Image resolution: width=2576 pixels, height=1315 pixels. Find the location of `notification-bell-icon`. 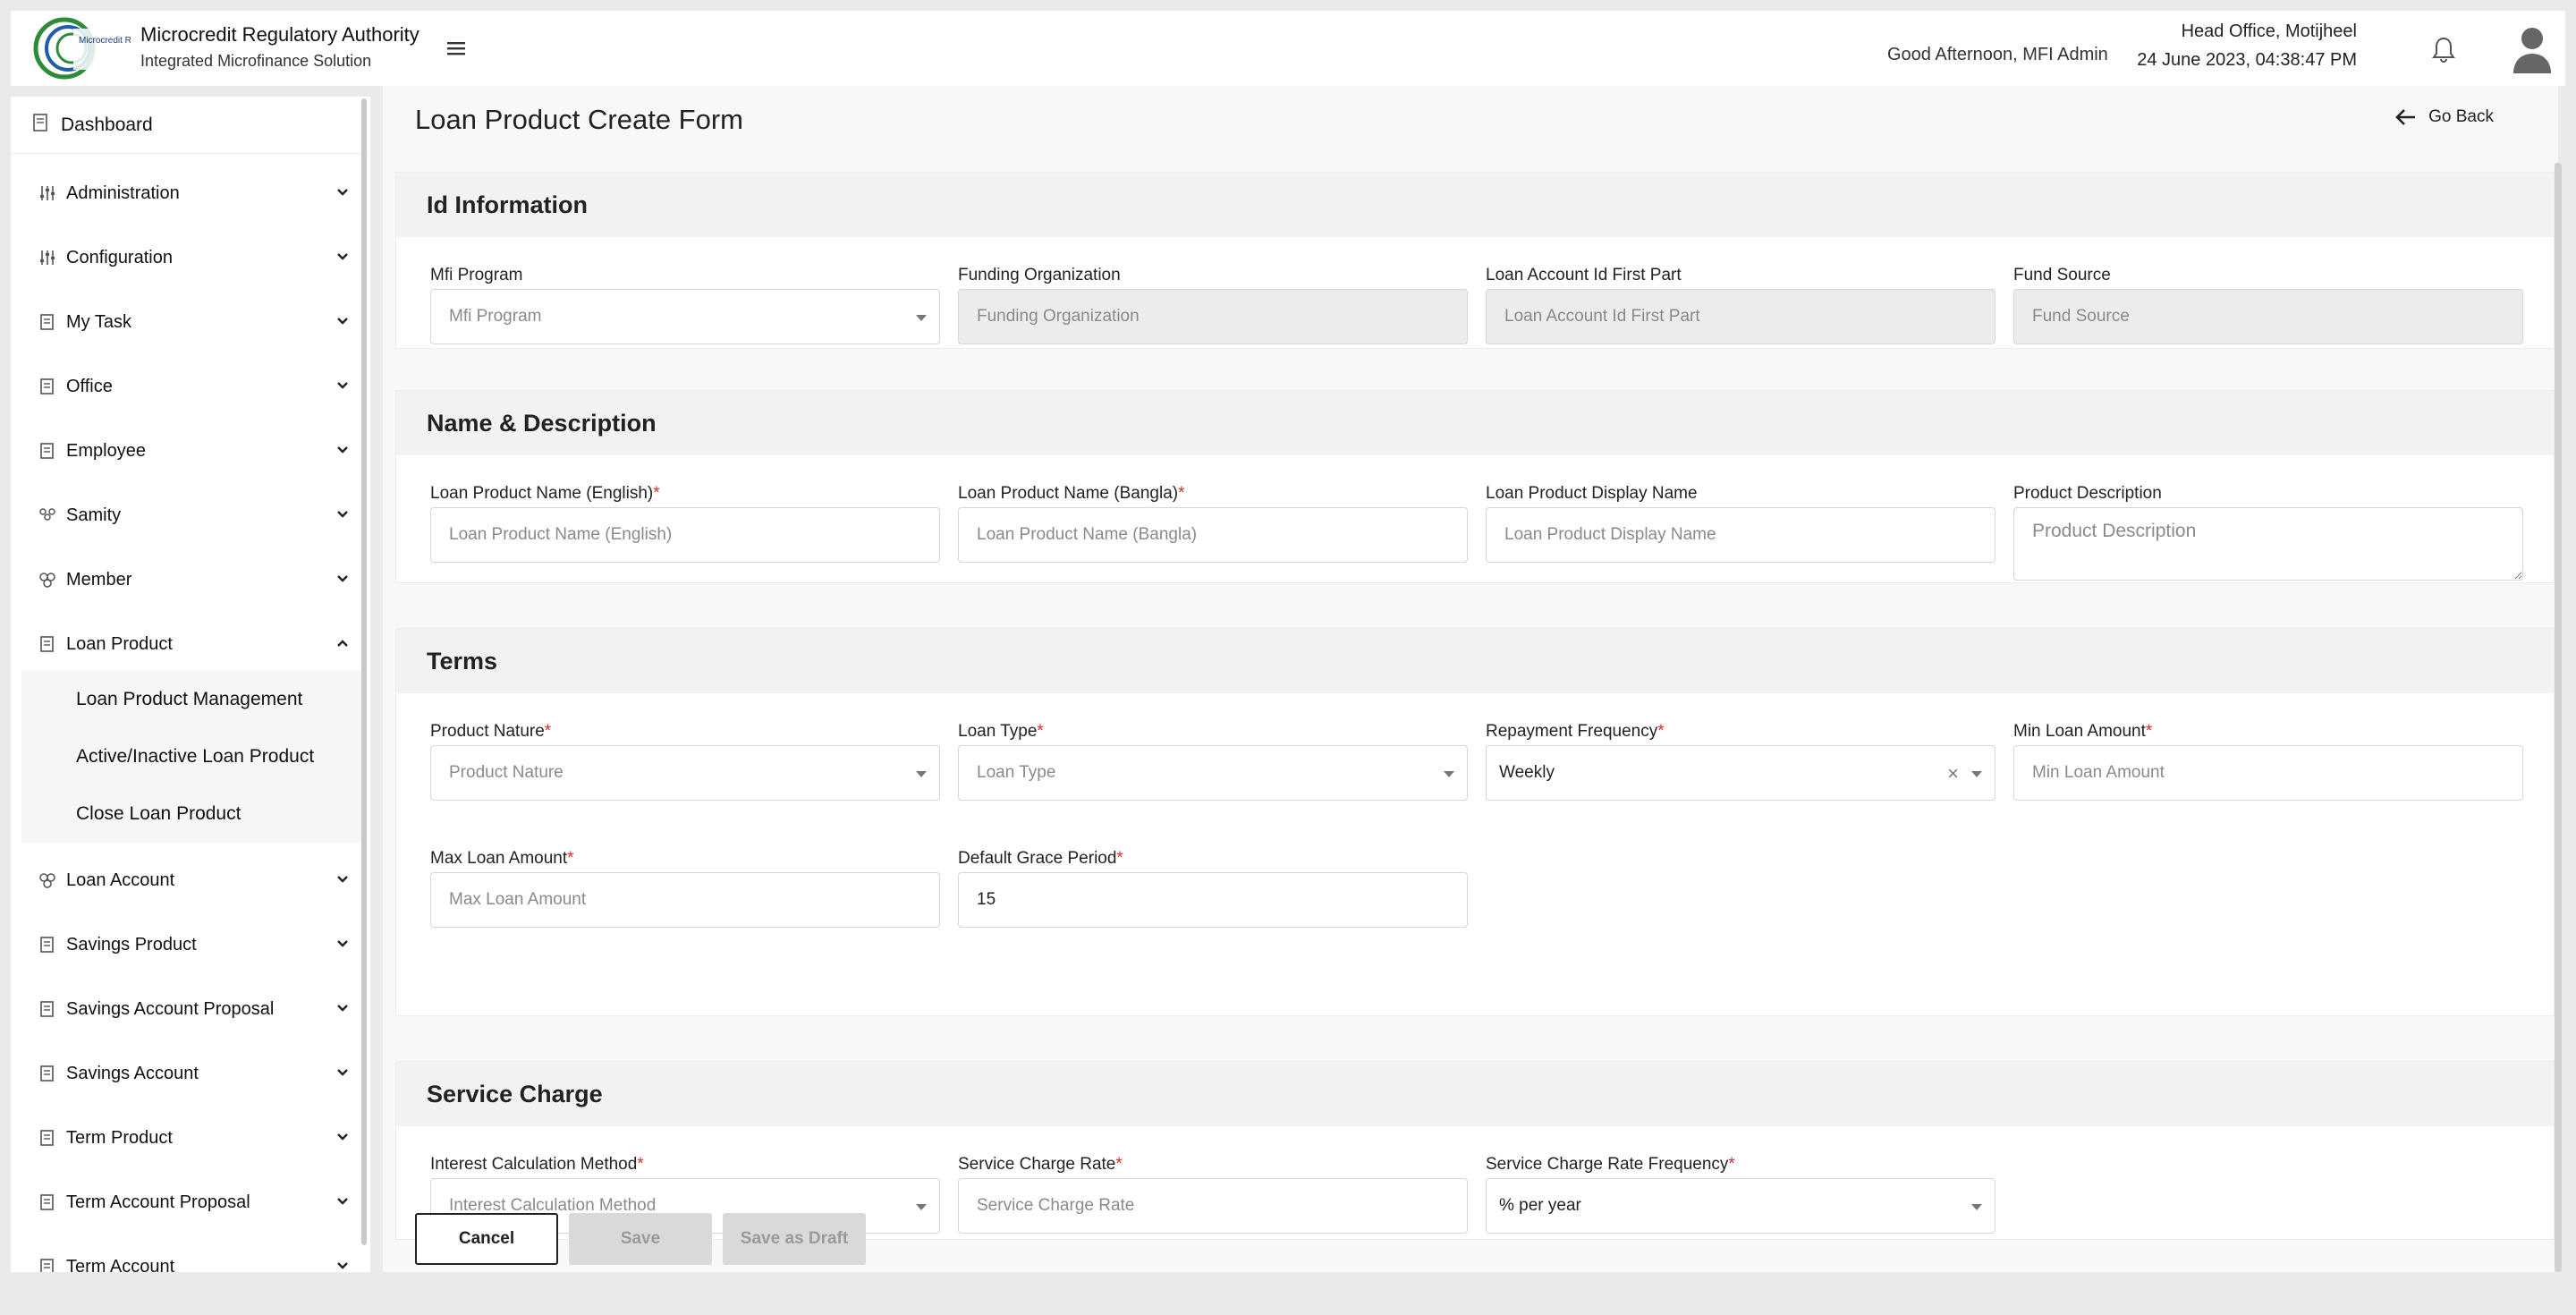

notification-bell-icon is located at coordinates (2443, 50).